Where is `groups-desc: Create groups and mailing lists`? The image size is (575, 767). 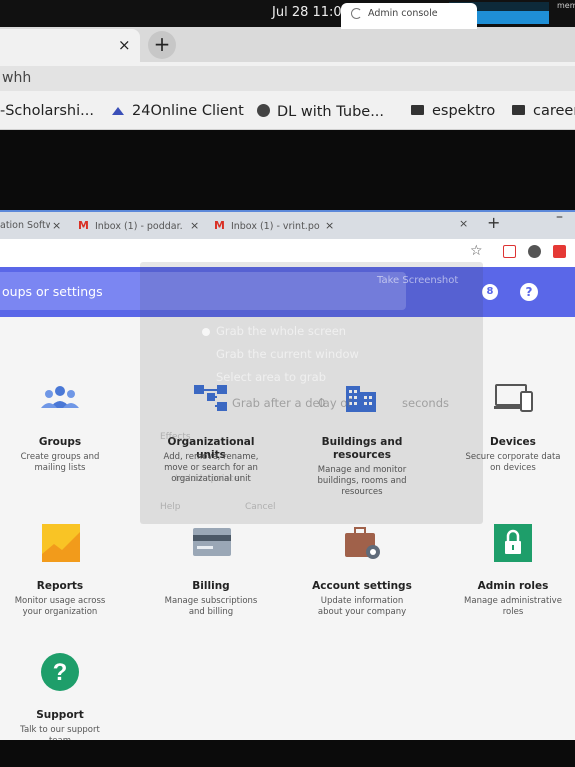 groups-desc: Create groups and mailing lists is located at coordinates (60, 462).